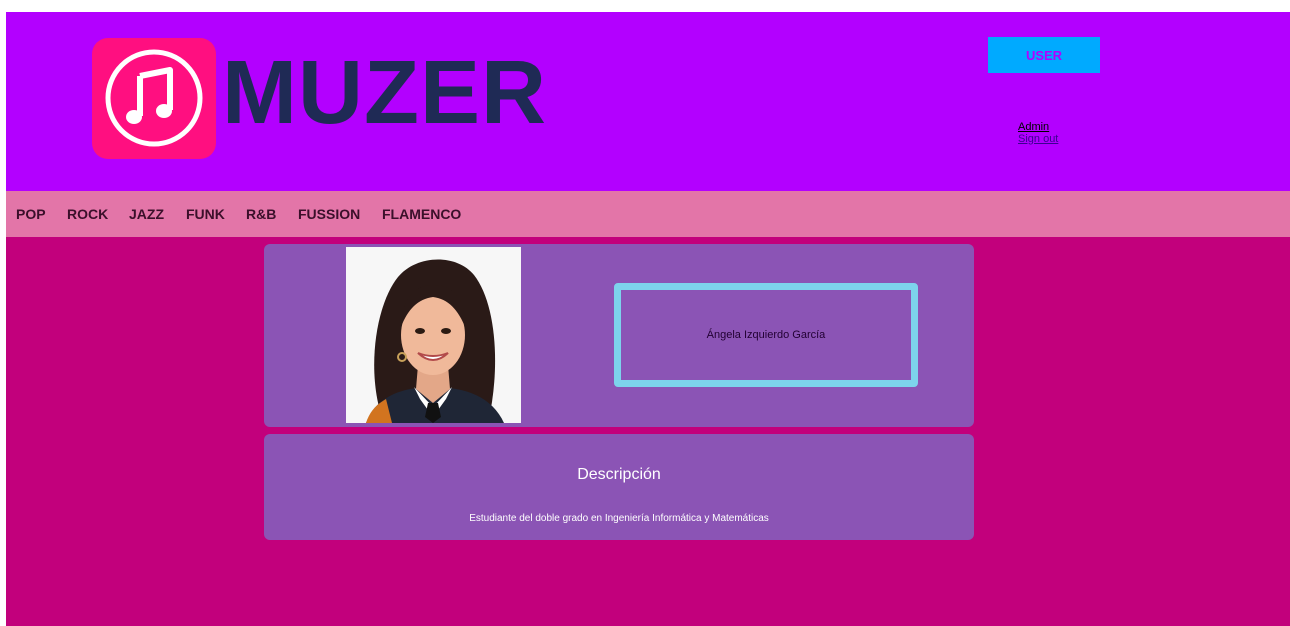  I want to click on user-button: USER, so click(1044, 55).